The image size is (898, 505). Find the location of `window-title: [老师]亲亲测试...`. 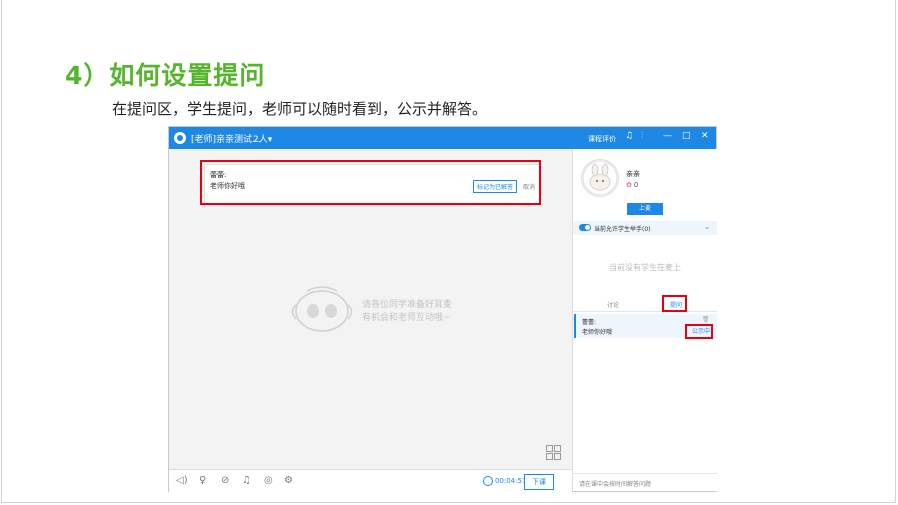

window-title: [老师]亲亲测试... is located at coordinates (226, 140).